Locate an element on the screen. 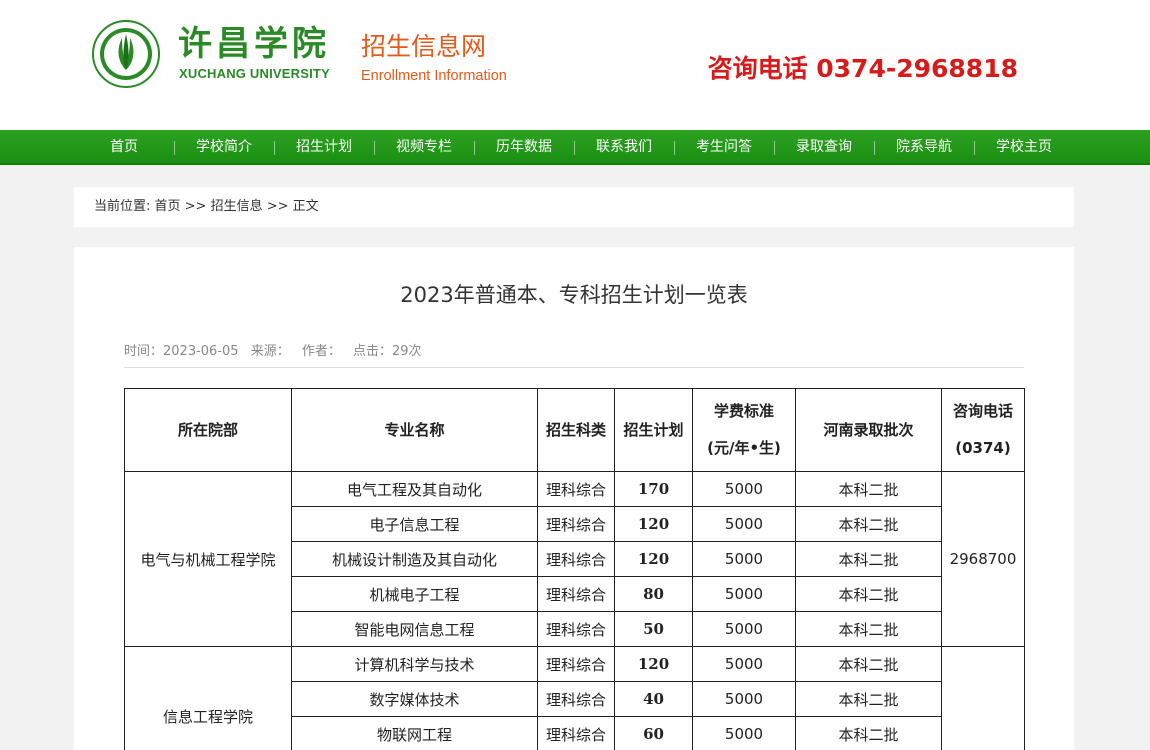  school-name-cn: 许昌学院 is located at coordinates (254, 44).